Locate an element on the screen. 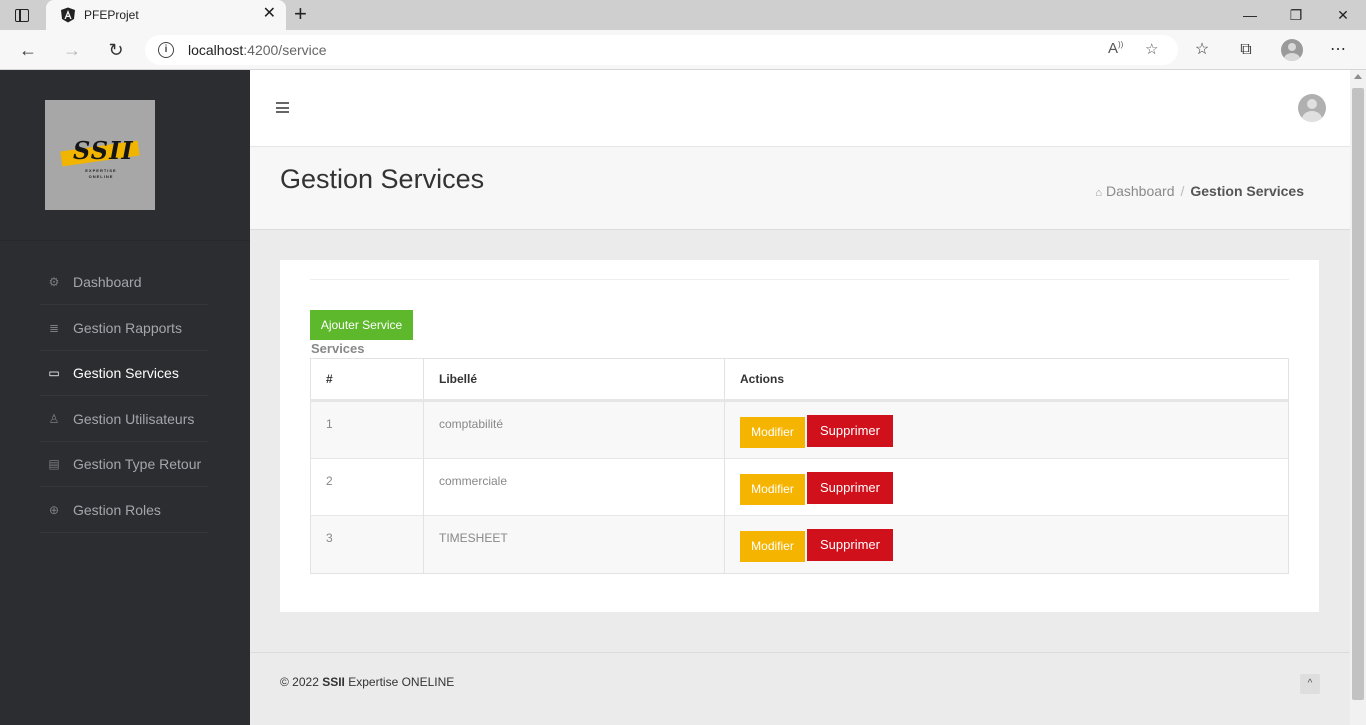 Image resolution: width=1366 pixels, height=725 pixels. tab-actions-icon is located at coordinates (22, 15).